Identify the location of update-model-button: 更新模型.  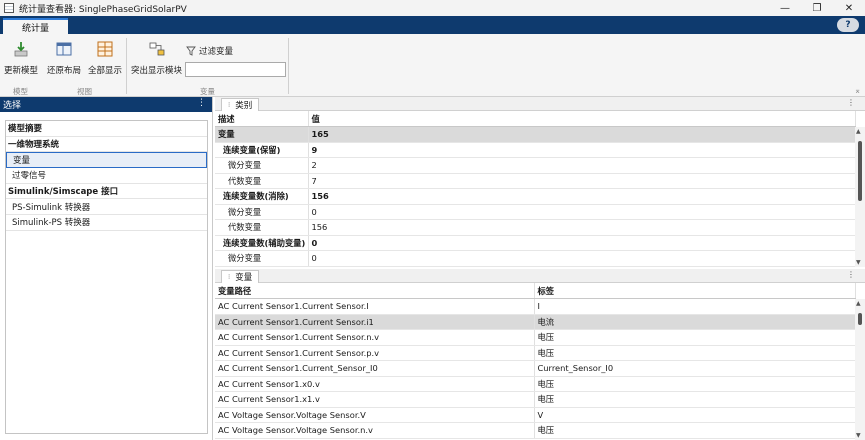
(21, 58).